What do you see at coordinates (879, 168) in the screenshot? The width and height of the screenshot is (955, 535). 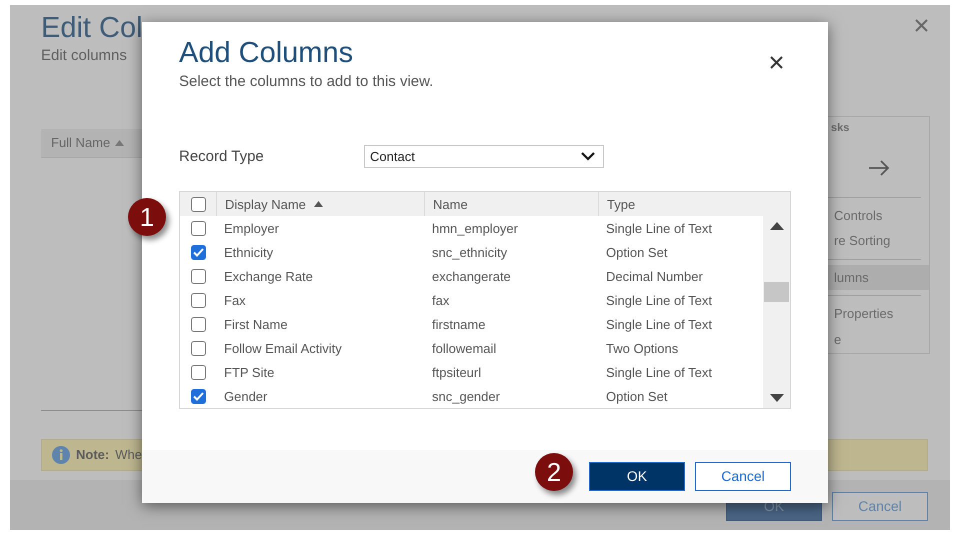 I see `arrow-right-icon` at bounding box center [879, 168].